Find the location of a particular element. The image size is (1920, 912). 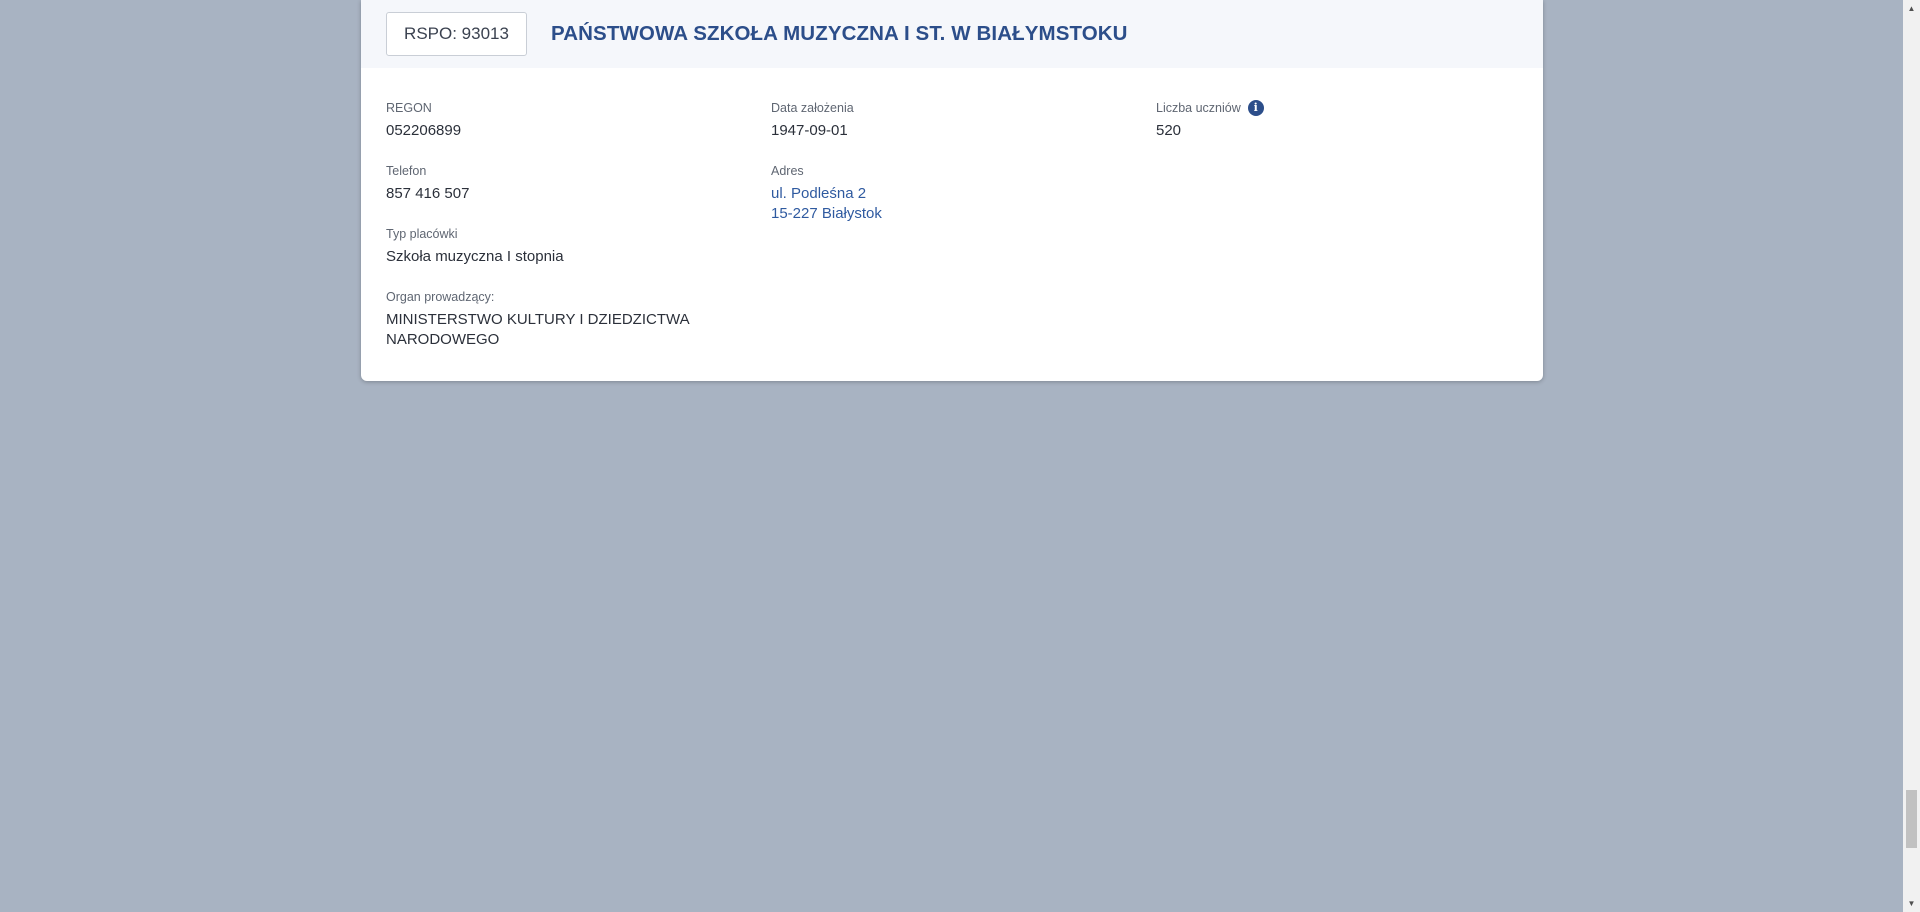

address-line-1: ul. Podleśna 2 is located at coordinates (826, 194).